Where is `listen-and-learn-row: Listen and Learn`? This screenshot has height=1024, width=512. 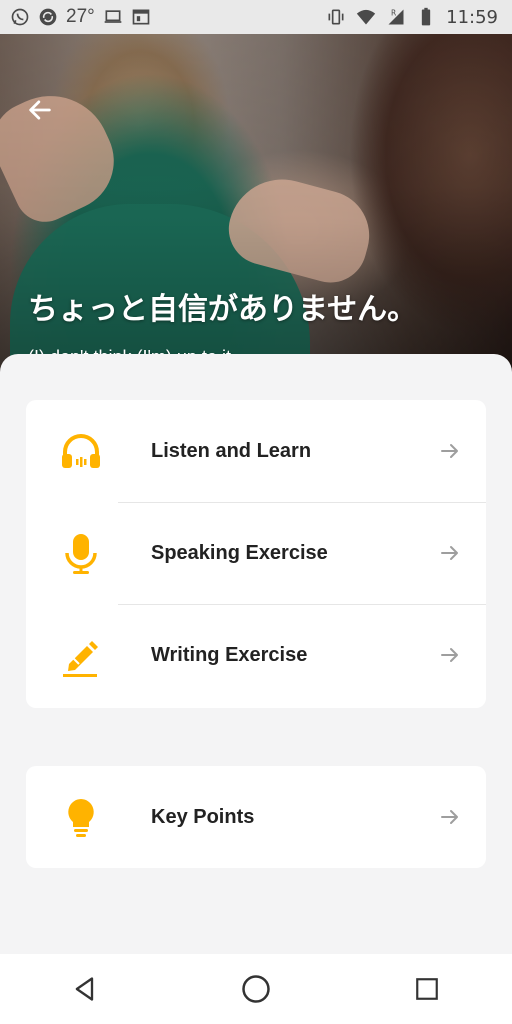 listen-and-learn-row: Listen and Learn is located at coordinates (256, 451).